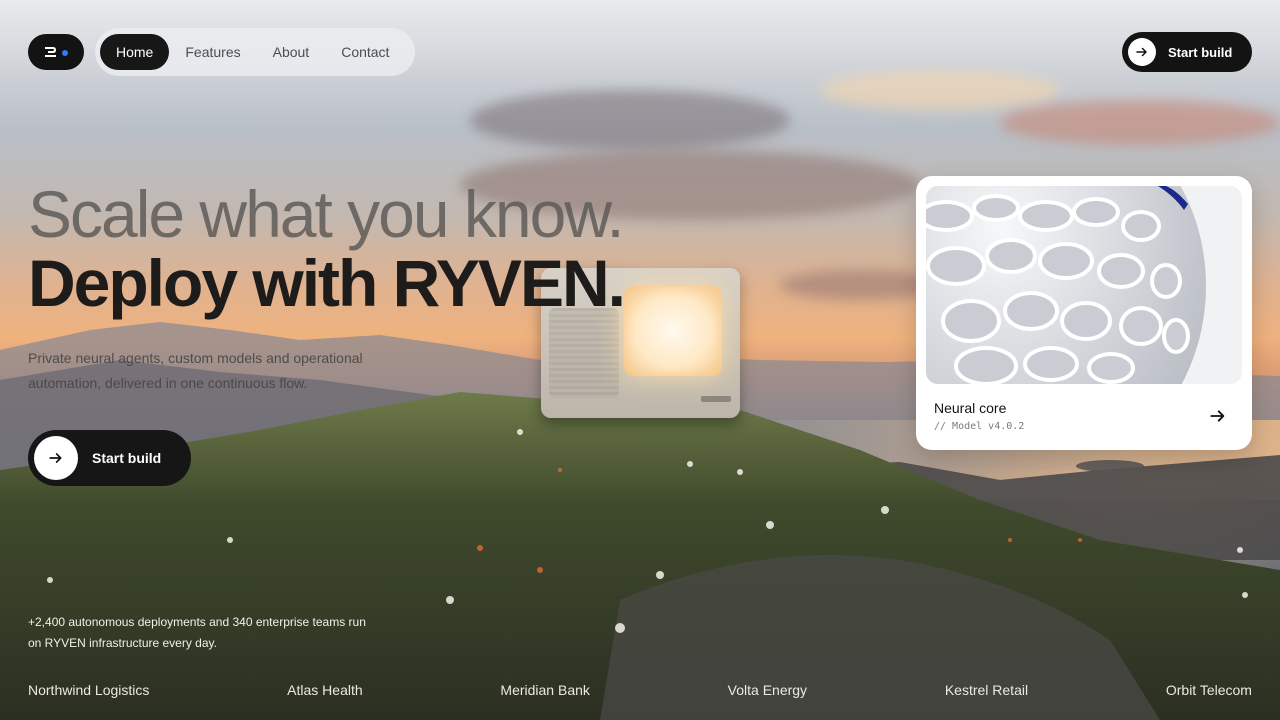 Image resolution: width=1280 pixels, height=720 pixels. I want to click on client-logo: Kestrel Retail, so click(986, 690).